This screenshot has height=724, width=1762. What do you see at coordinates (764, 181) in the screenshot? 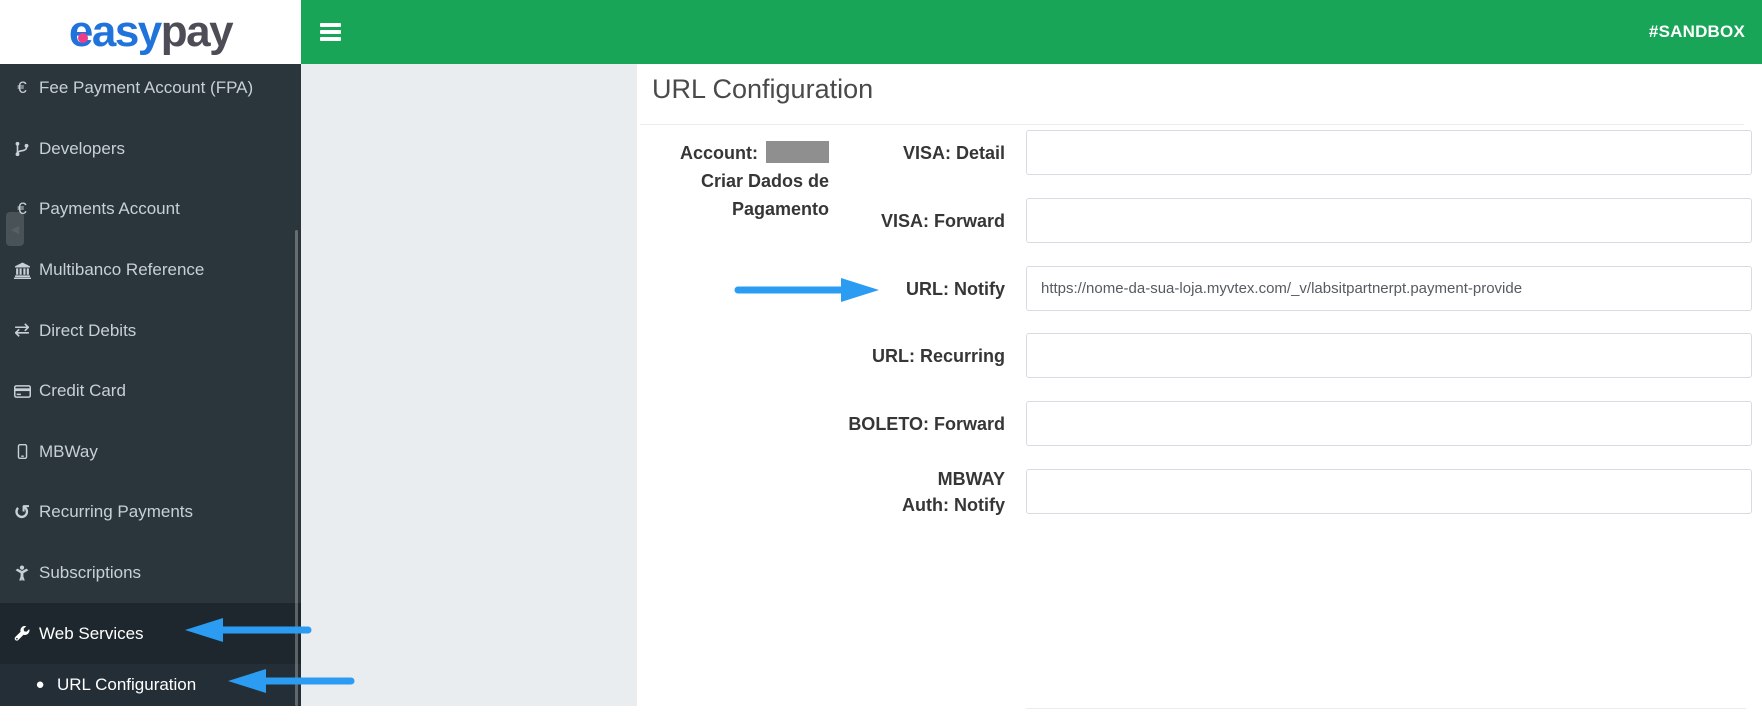
I see `account-line2: Criar Dados de` at bounding box center [764, 181].